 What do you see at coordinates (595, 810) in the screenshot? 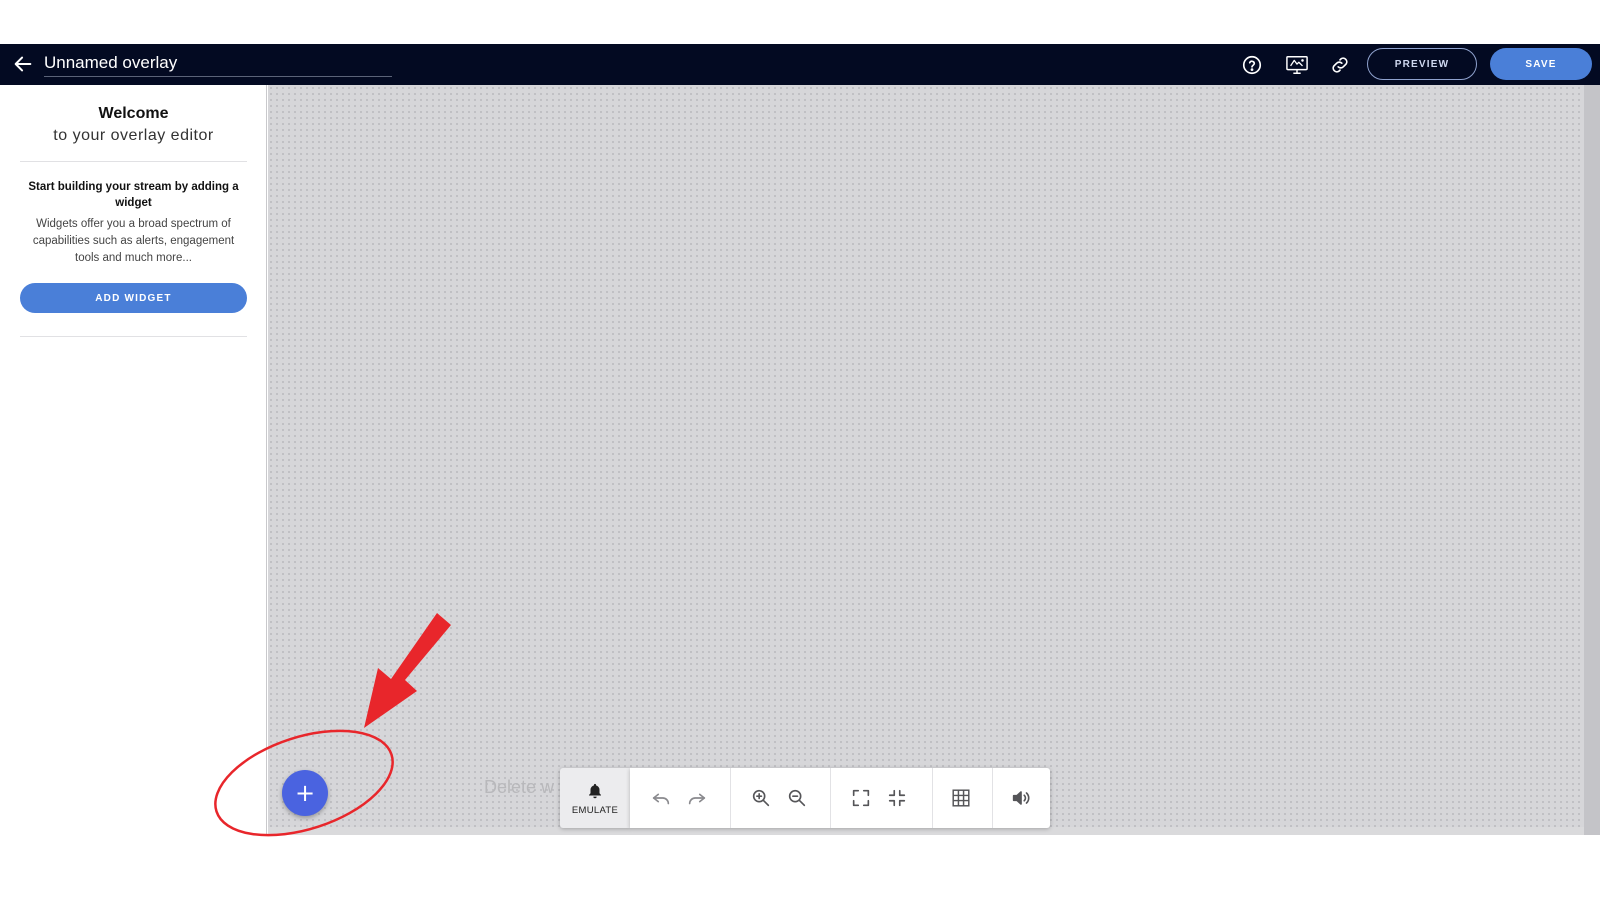
I see `emulate-label: EMULATE` at bounding box center [595, 810].